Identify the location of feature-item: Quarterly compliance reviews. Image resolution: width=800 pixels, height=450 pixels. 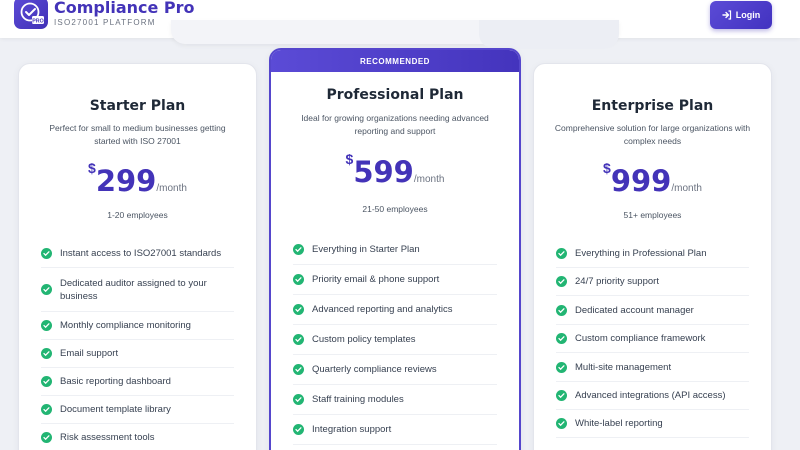
(395, 370).